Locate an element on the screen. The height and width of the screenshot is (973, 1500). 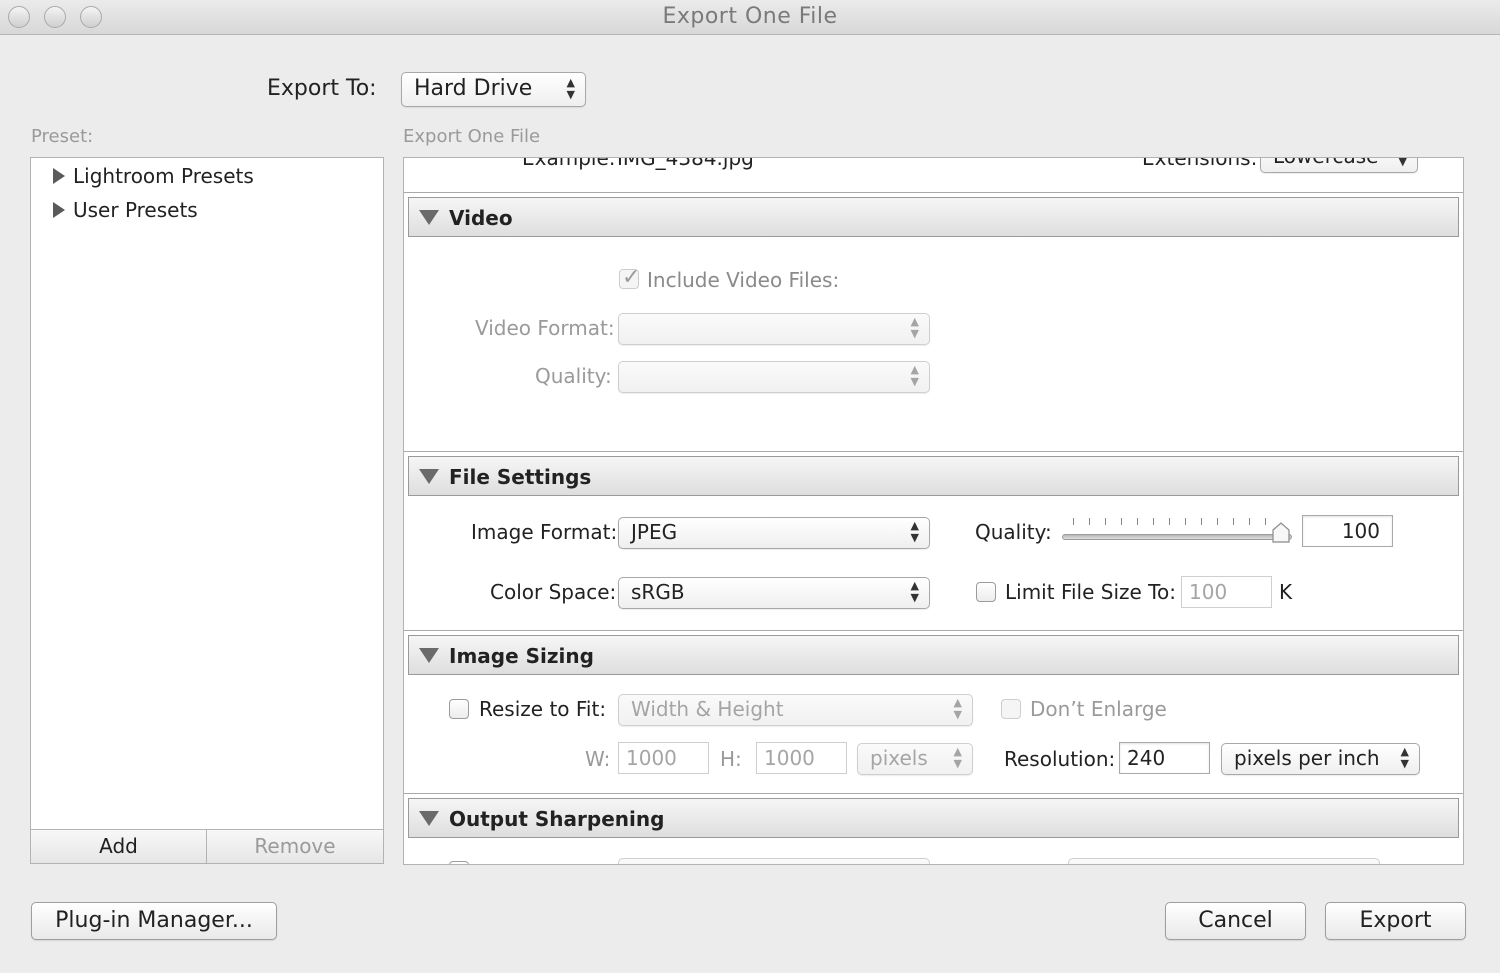
image-format-label: Image Format: is located at coordinates (544, 532).